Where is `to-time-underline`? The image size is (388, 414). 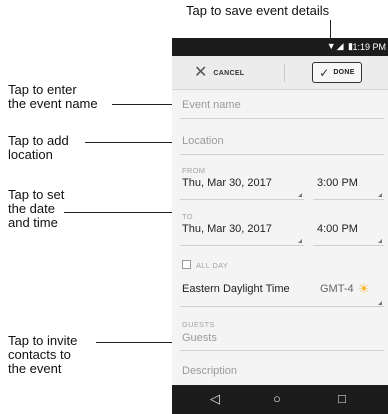
to-time-underline is located at coordinates (348, 245).